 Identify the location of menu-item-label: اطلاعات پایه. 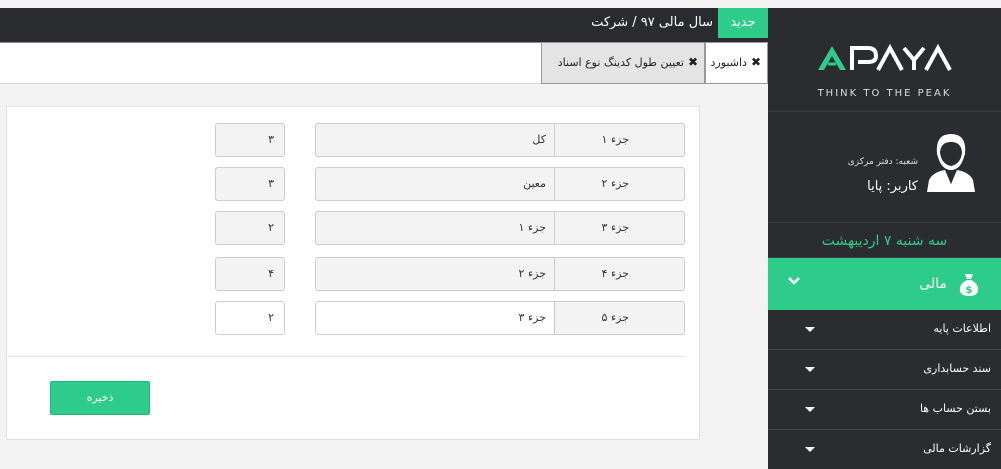
(962, 328).